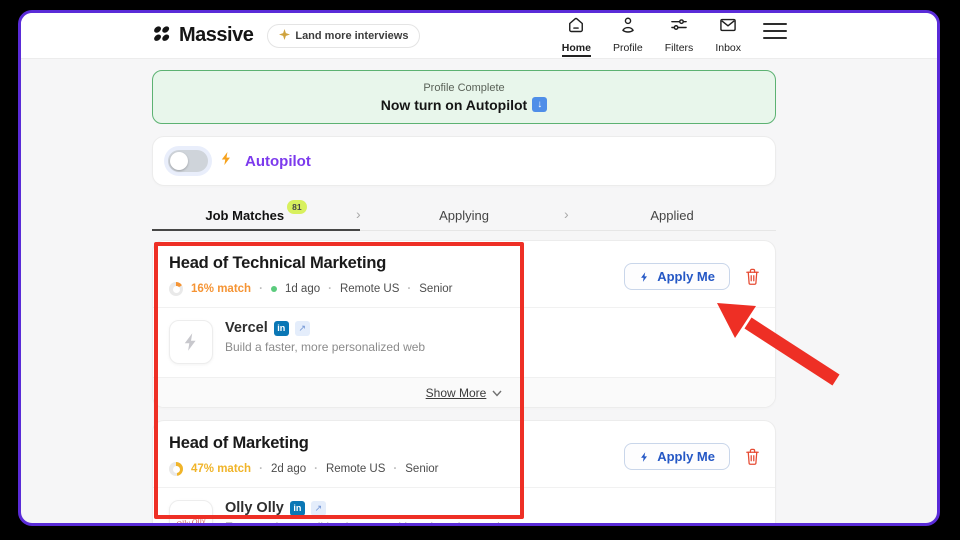 This screenshot has width=960, height=540. Describe the element at coordinates (191, 520) in the screenshot. I see `olly-olly-logo-text: Olly Olly` at that location.